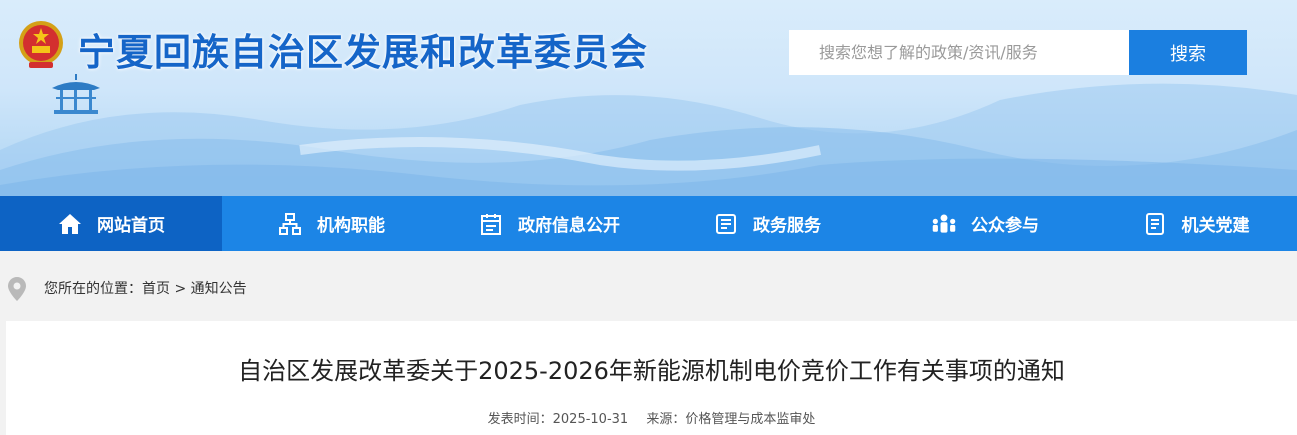  What do you see at coordinates (750, 419) in the screenshot?
I see `source-value: 价格管理与成本监审处` at bounding box center [750, 419].